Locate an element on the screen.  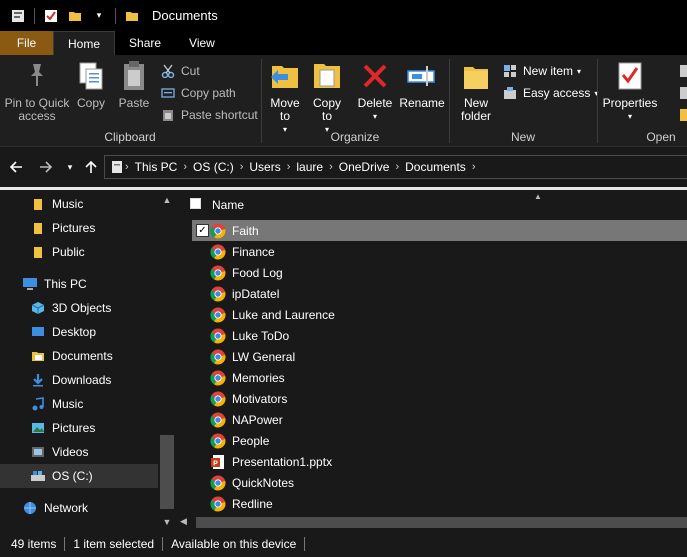
edit-button-partial is located at coordinates (682, 93).